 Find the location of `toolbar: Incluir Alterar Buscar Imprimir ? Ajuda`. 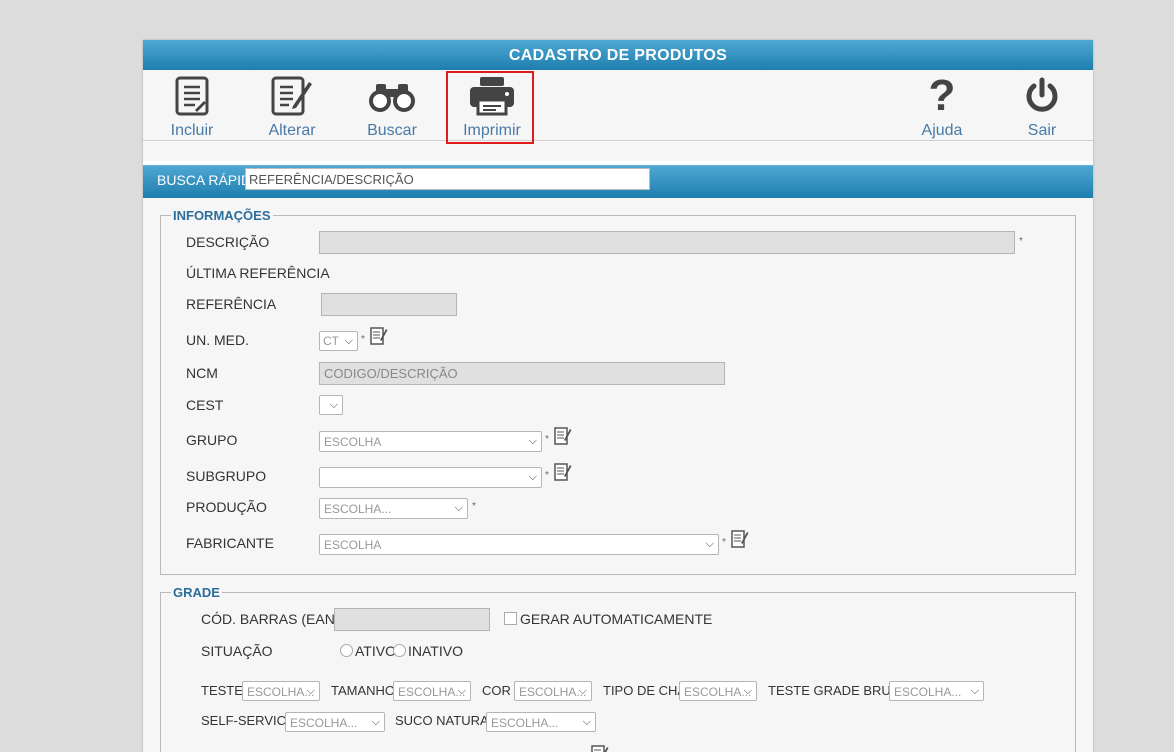

toolbar: Incluir Alterar Buscar Imprimir ? Ajuda is located at coordinates (618, 105).